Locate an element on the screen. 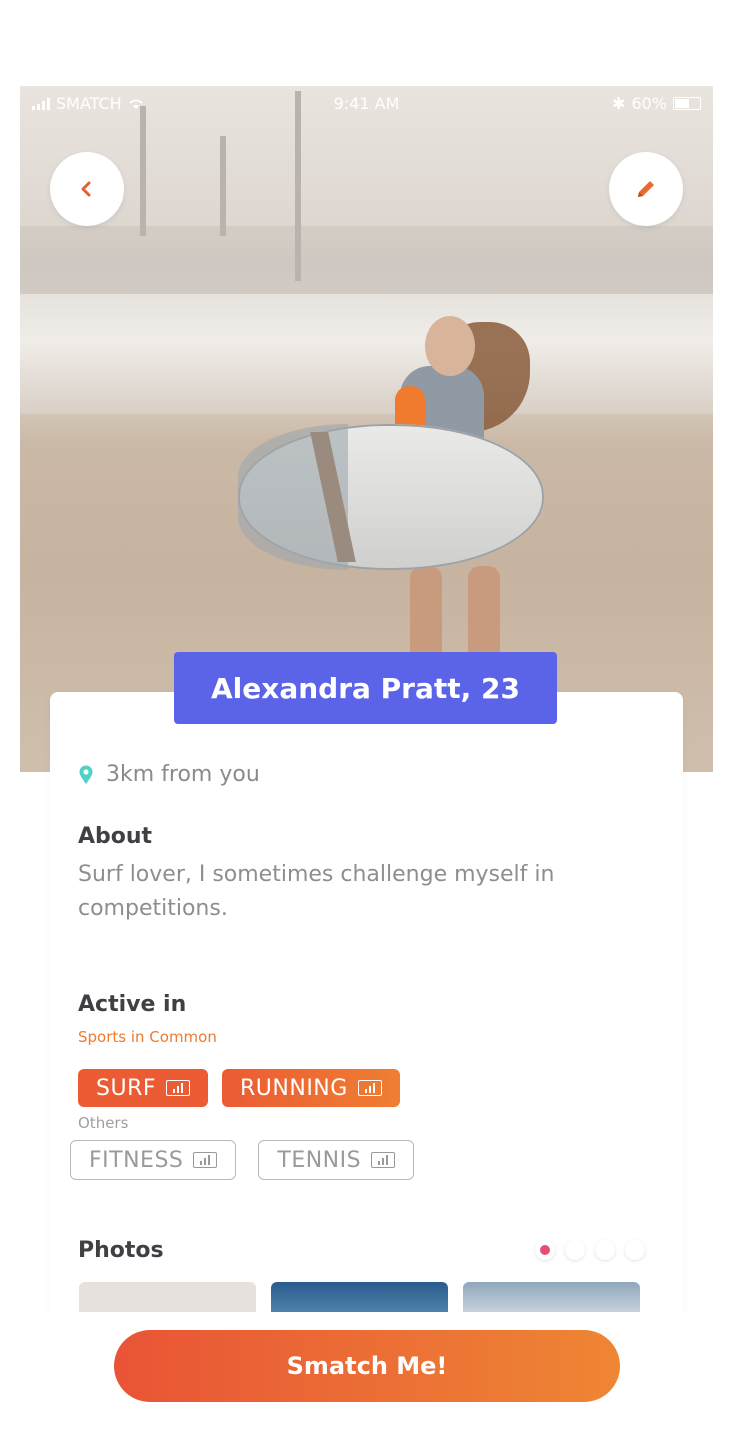  smatch-me-button: Smatch Me! is located at coordinates (367, 1366).